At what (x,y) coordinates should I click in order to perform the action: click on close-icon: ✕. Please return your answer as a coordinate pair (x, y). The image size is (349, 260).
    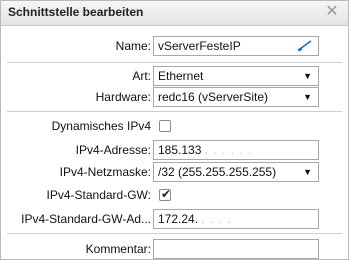
    Looking at the image, I should click on (332, 12).